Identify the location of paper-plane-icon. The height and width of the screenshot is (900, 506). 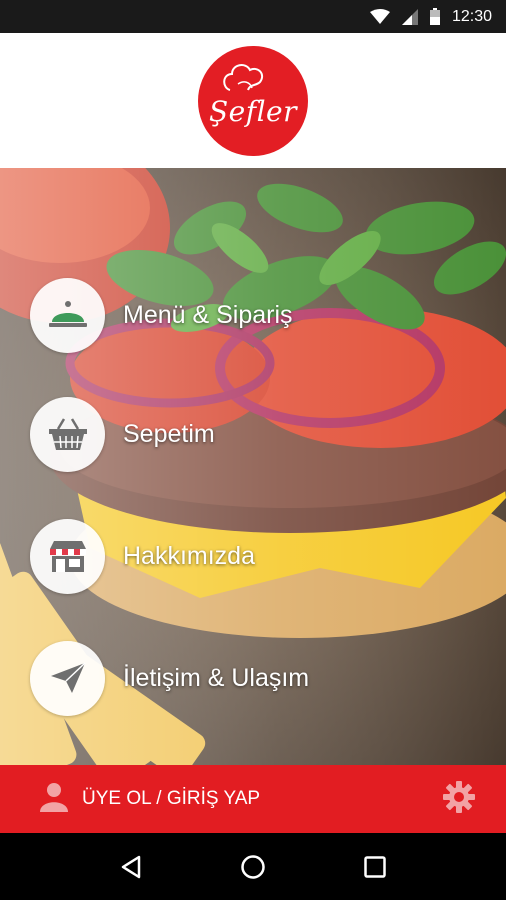
(67, 678).